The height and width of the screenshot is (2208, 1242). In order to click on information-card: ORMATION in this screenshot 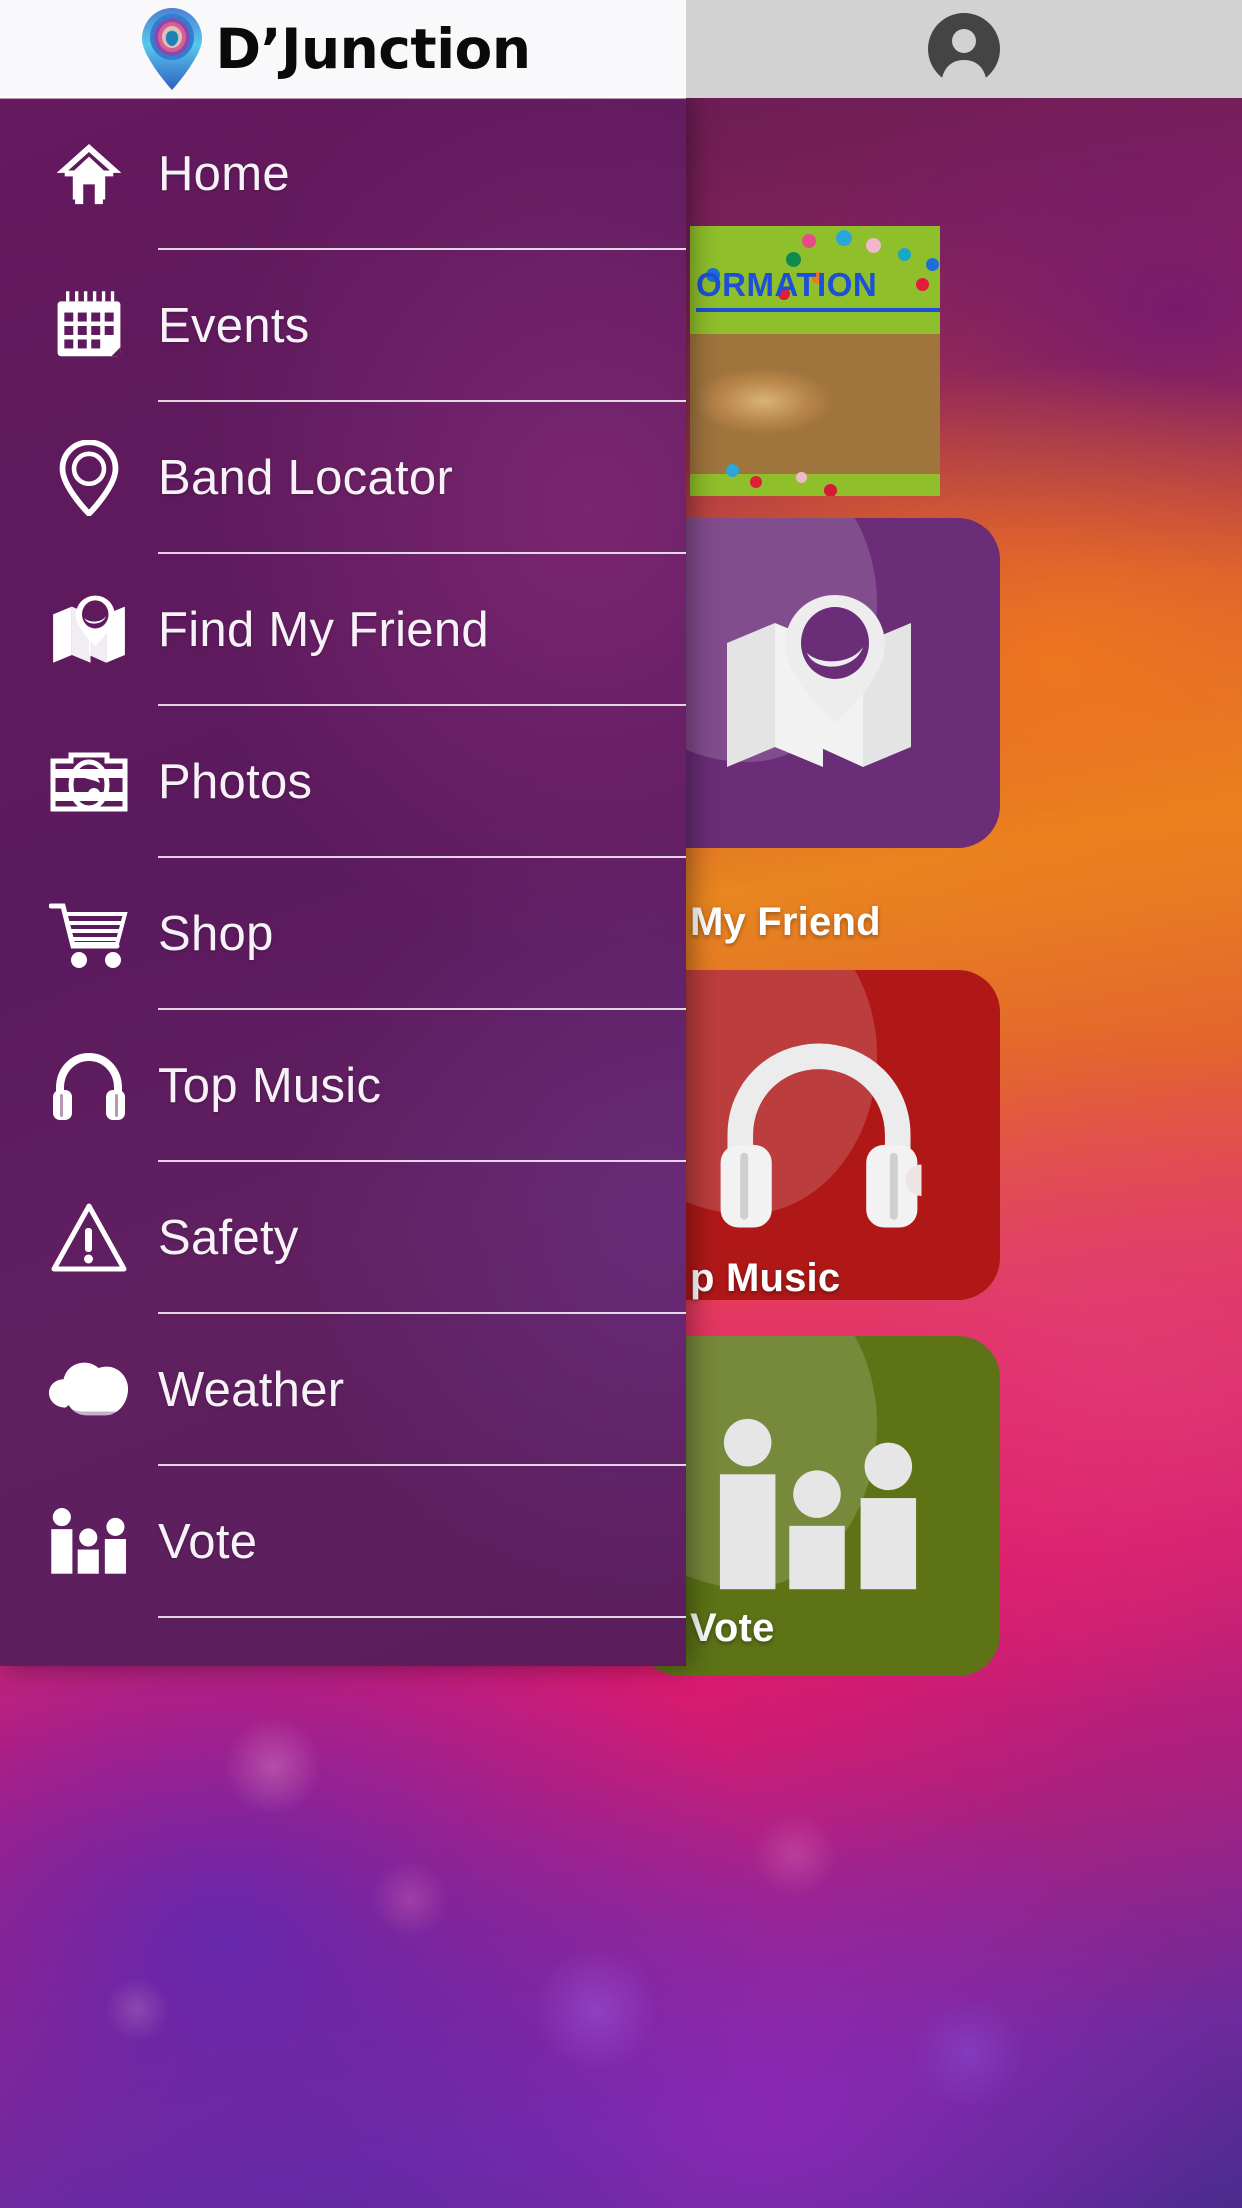, I will do `click(815, 361)`.